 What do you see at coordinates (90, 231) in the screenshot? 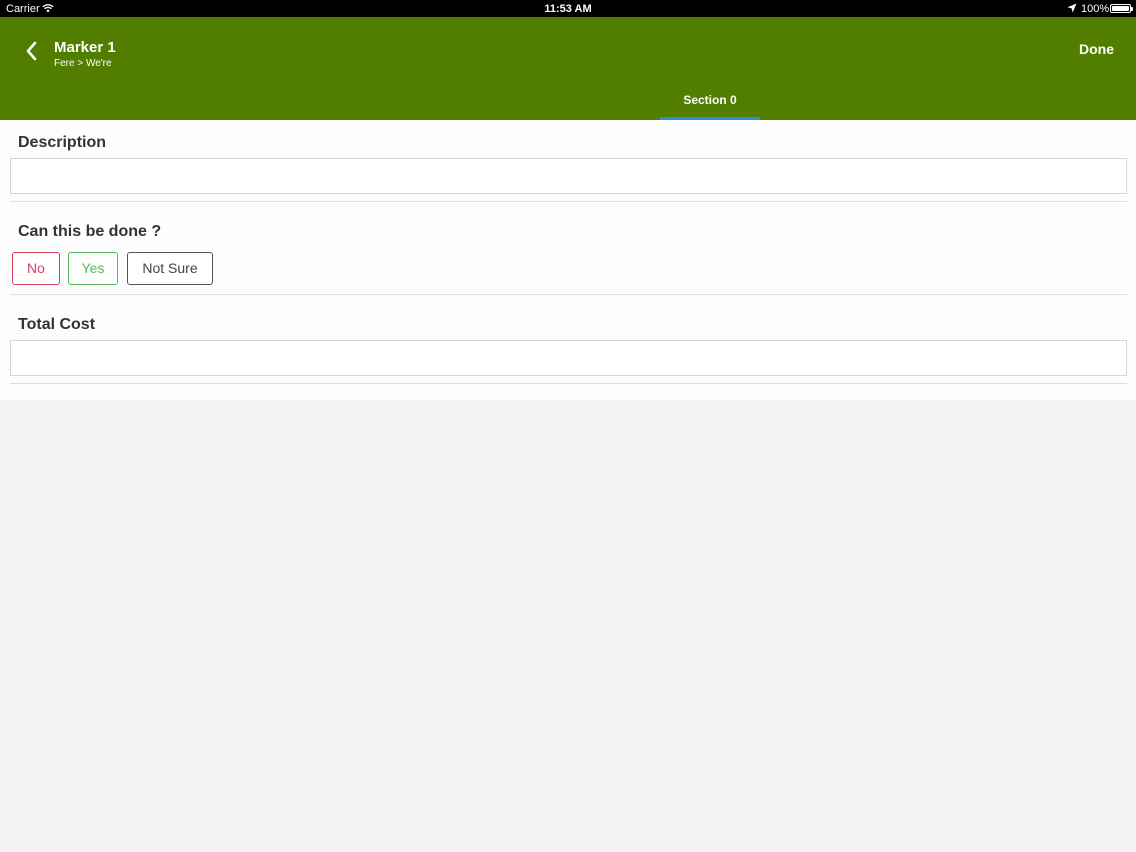
I see `can-be-done-label: Can this be done ?` at bounding box center [90, 231].